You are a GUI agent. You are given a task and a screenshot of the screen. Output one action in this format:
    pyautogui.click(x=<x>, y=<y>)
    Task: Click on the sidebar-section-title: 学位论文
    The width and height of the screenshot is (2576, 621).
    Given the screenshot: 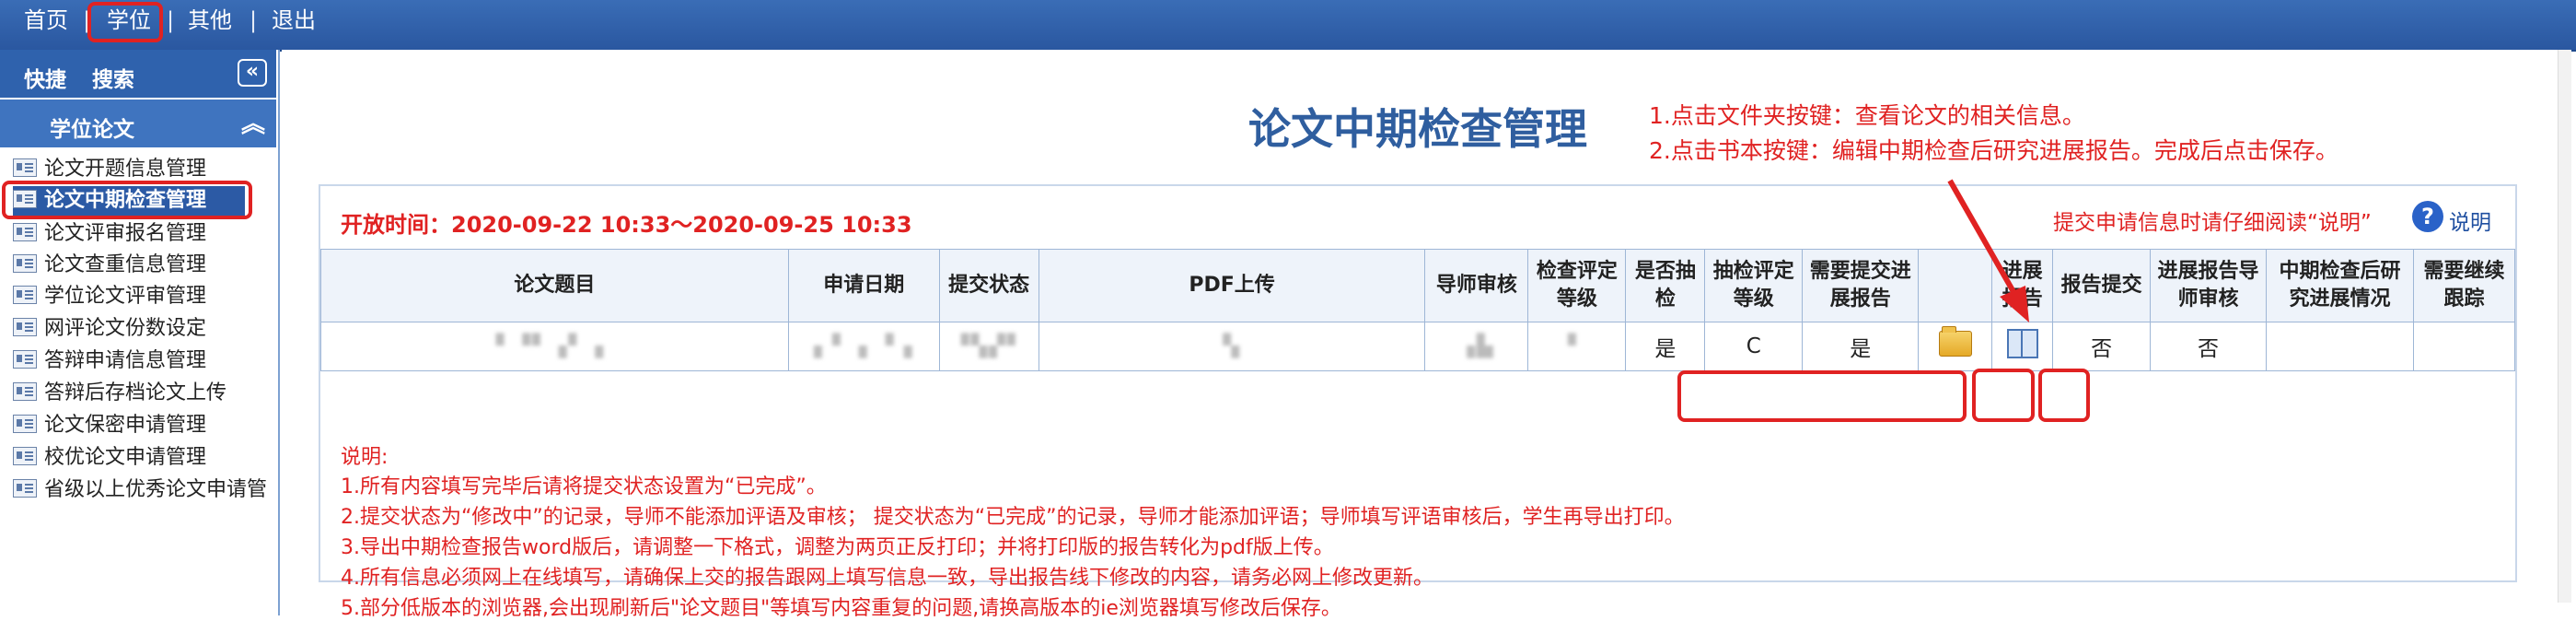 What is the action you would take?
    pyautogui.click(x=92, y=130)
    